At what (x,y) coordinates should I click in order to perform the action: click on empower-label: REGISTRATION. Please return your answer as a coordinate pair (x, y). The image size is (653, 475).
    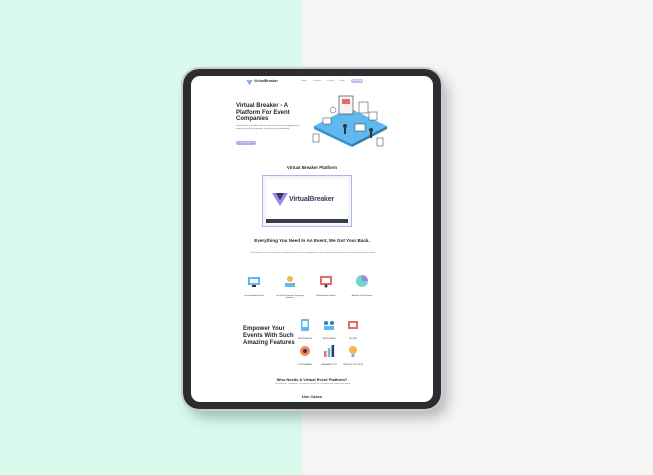
    Looking at the image, I should click on (305, 339).